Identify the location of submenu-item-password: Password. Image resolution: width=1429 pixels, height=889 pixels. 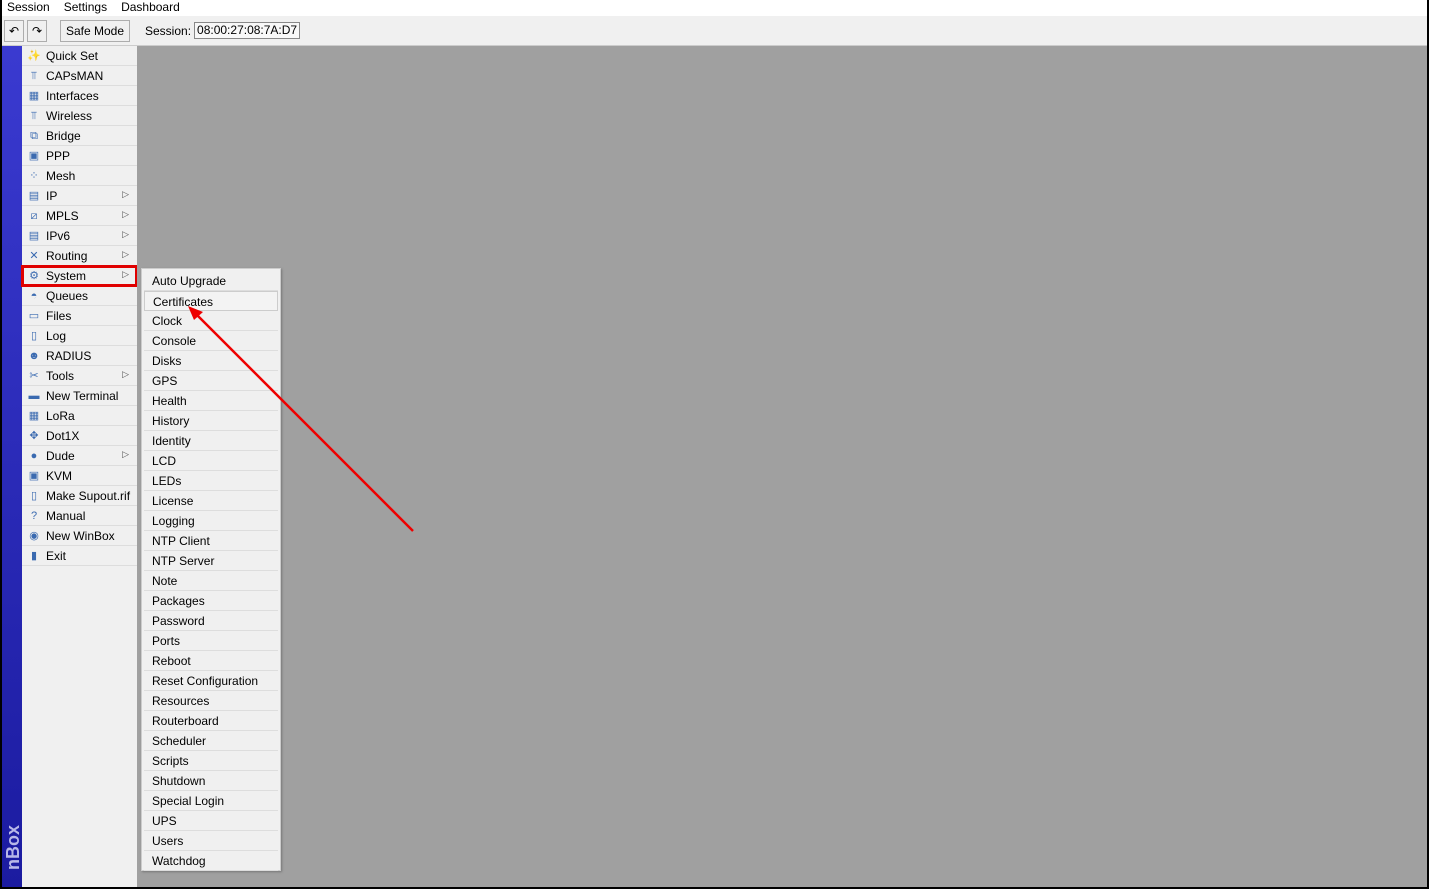
(211, 621).